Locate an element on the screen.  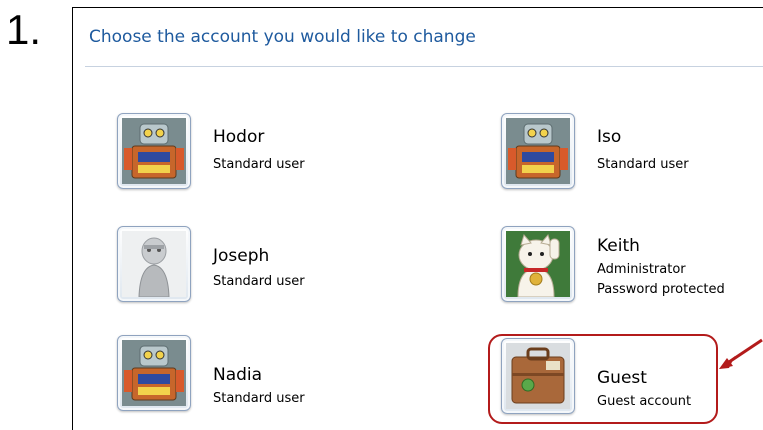
account-name: Joseph is located at coordinates (241, 256).